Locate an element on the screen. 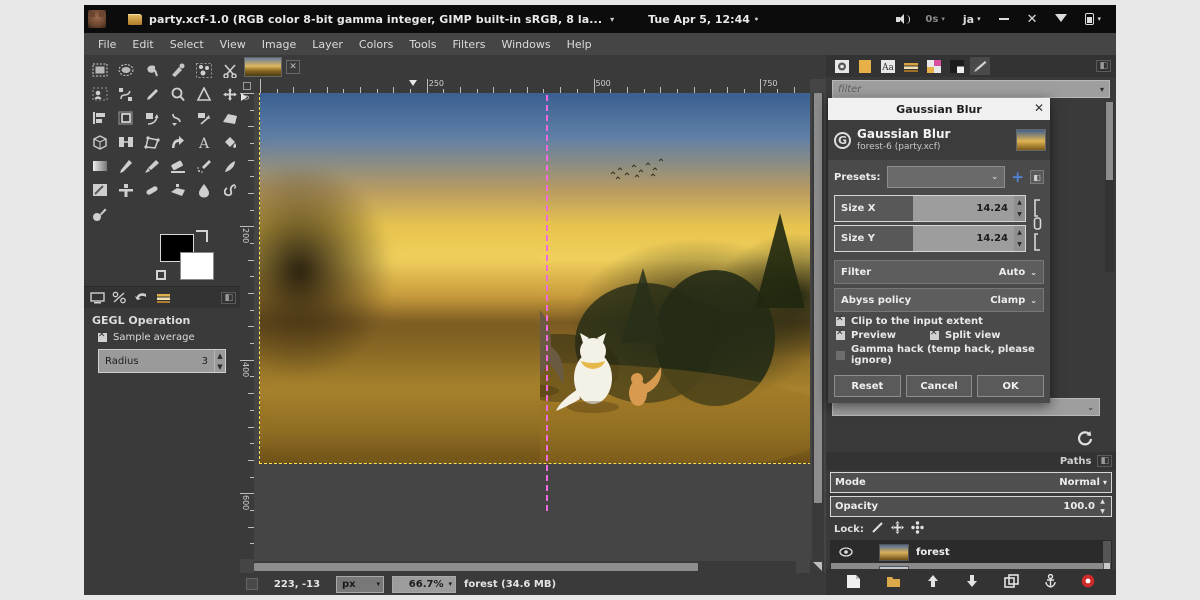 The image size is (1200, 600). clip-input-extent-checkbox: Clip to the input extent is located at coordinates (940, 320).